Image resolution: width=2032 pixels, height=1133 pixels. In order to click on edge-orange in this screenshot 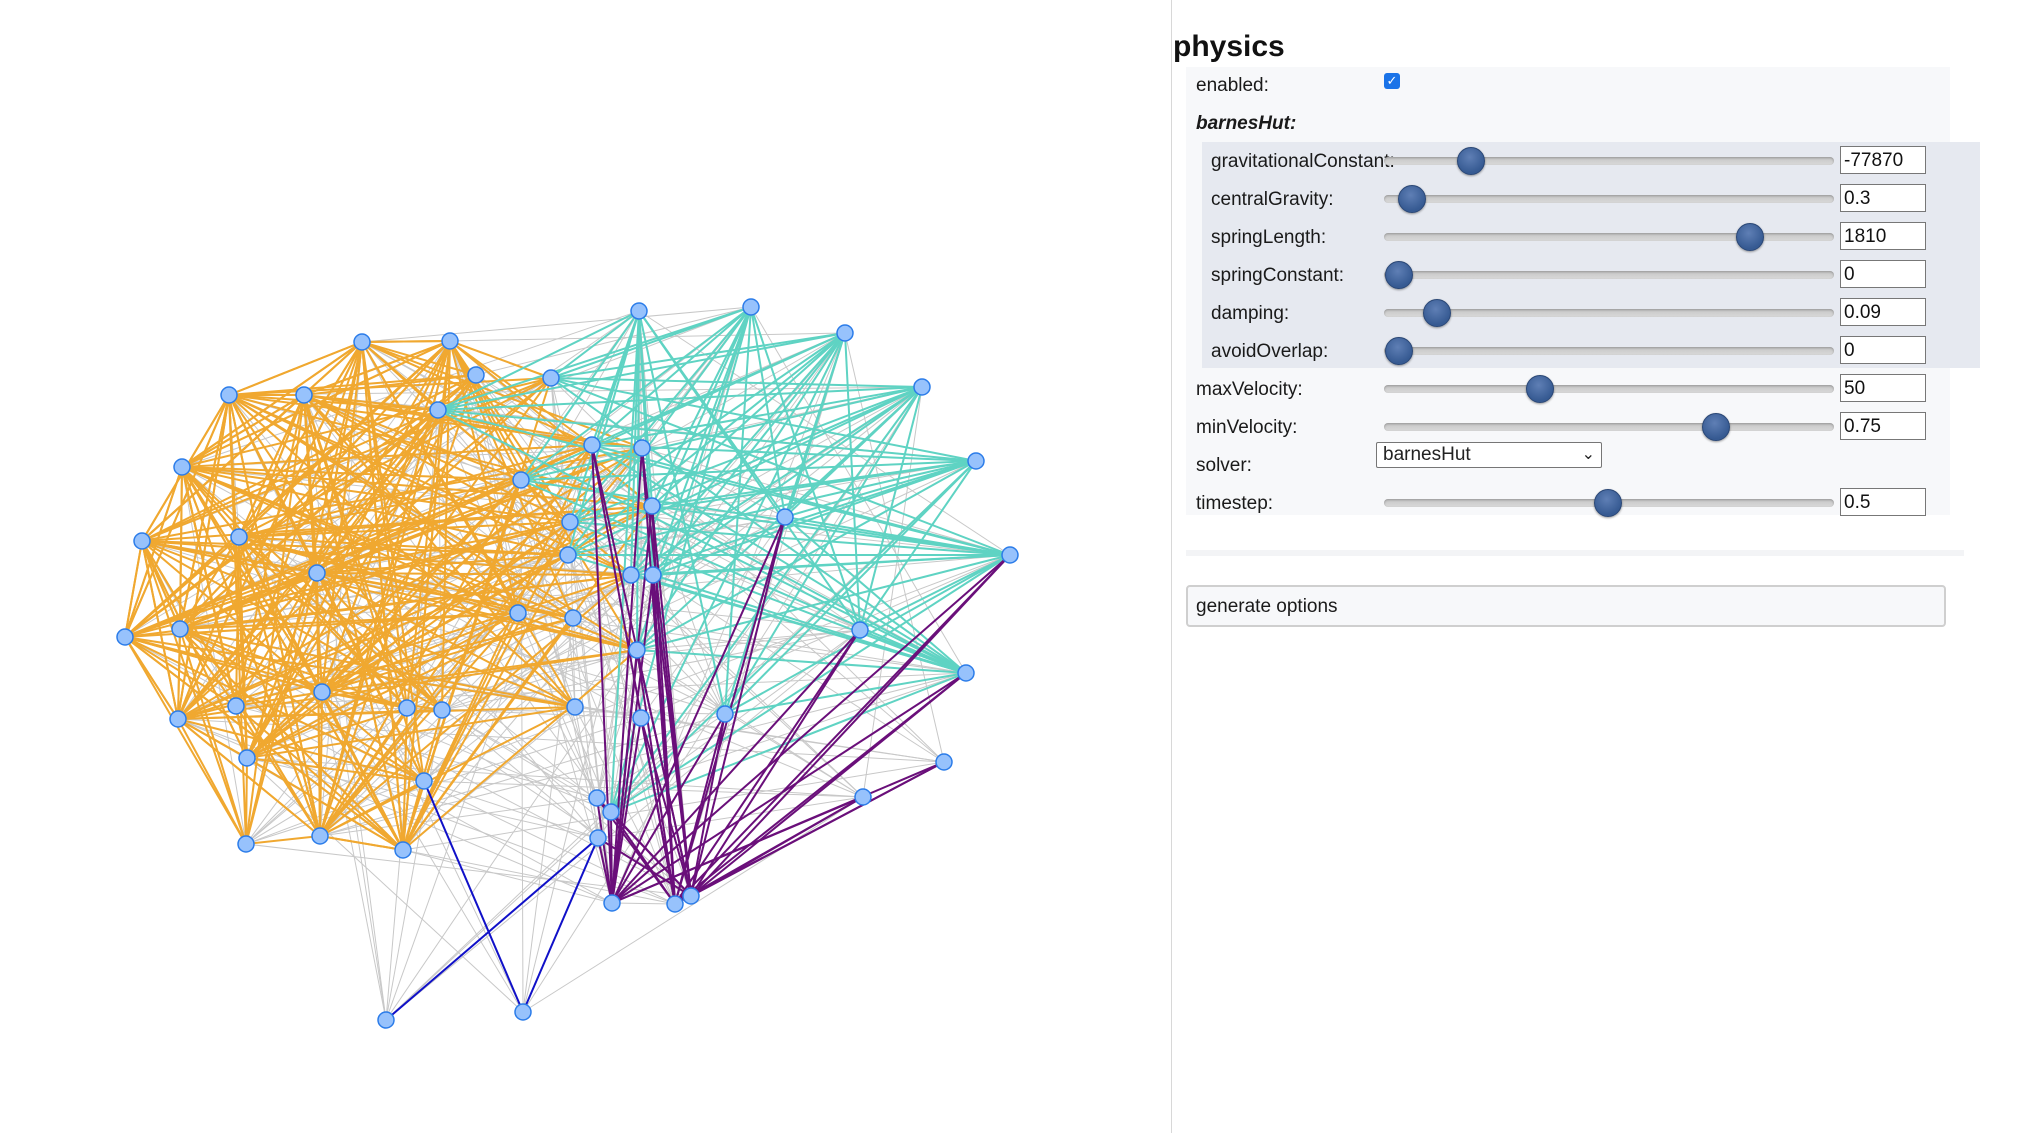, I will do `click(406, 341)`.